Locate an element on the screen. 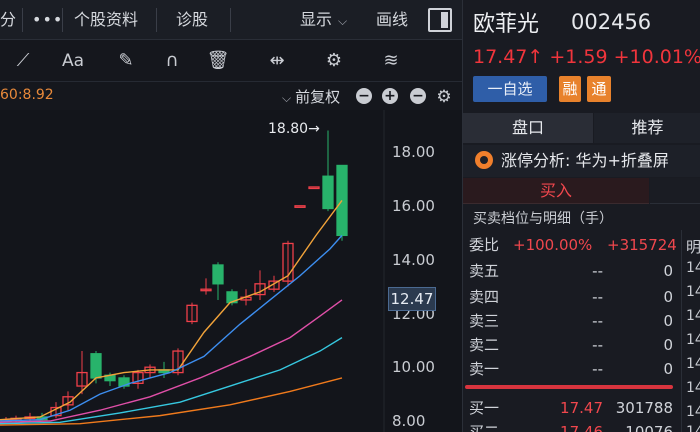 This screenshot has width=700, height=432. axis-label-10: 10.00 is located at coordinates (413, 367).